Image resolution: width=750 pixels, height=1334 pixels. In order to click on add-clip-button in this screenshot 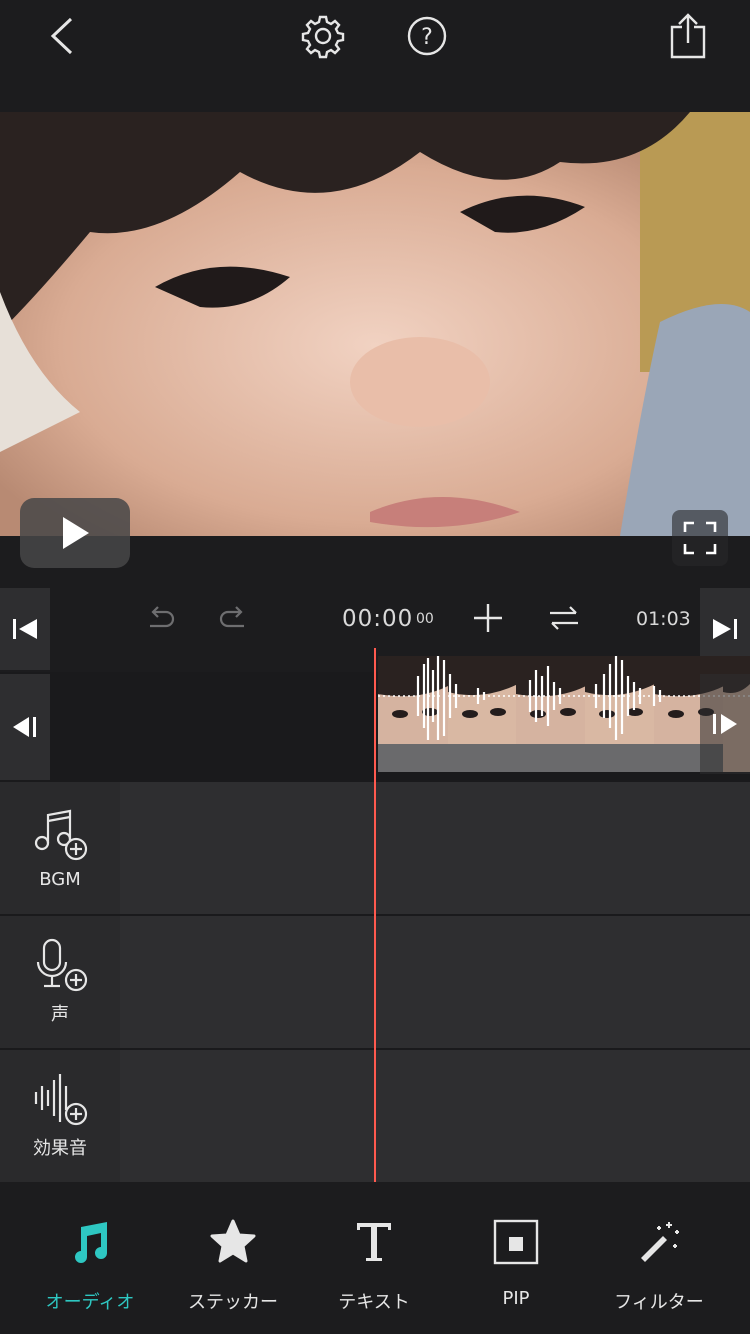, I will do `click(488, 620)`.